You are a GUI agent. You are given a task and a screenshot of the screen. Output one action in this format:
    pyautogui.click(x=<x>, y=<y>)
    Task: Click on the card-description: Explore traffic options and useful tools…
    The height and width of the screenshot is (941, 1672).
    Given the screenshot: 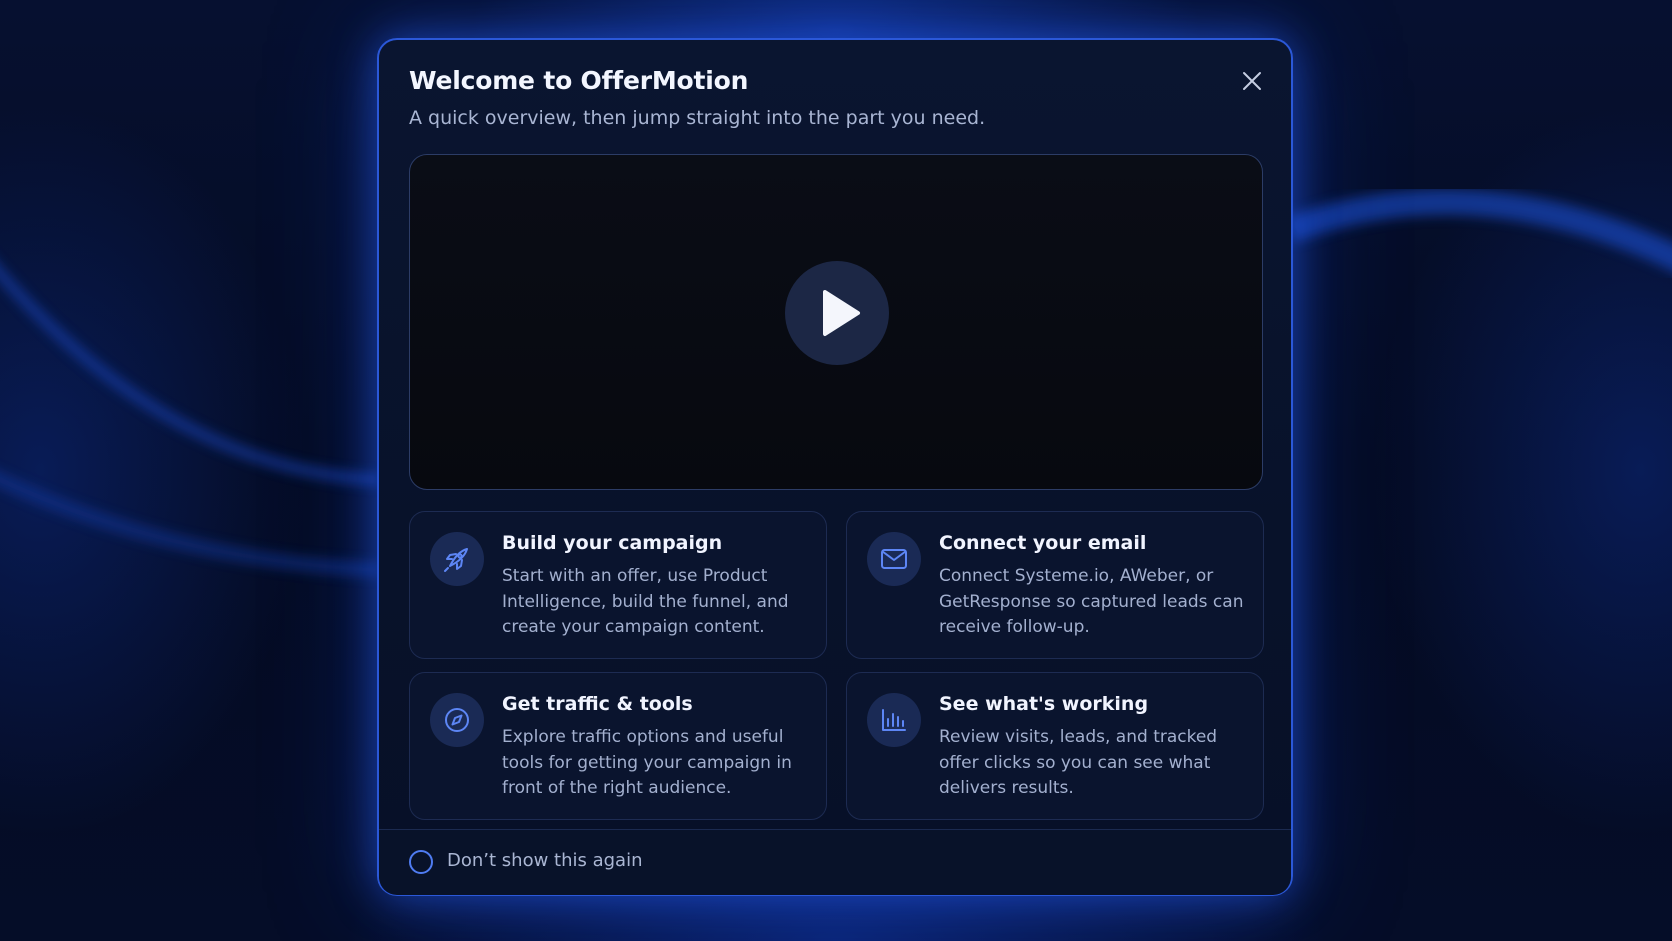 What is the action you would take?
    pyautogui.click(x=647, y=762)
    